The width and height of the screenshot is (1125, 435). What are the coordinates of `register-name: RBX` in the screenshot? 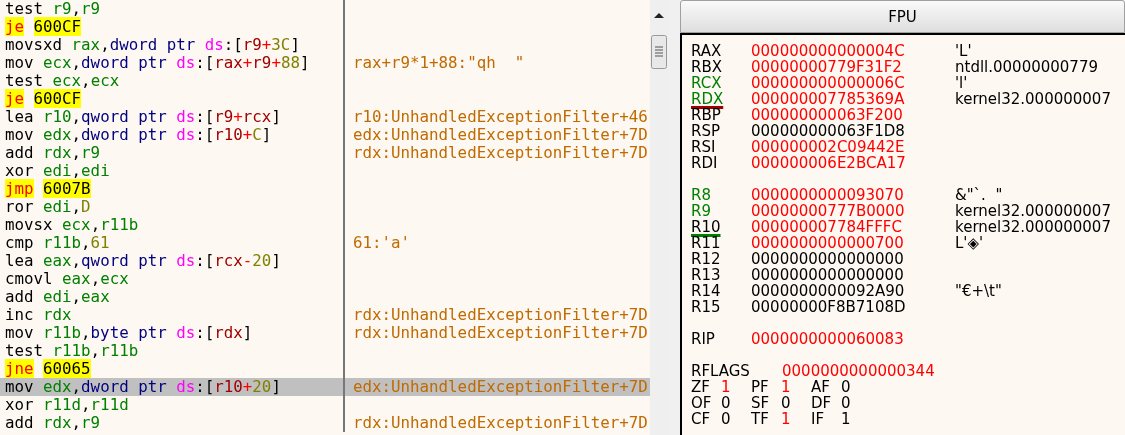 It's located at (707, 67).